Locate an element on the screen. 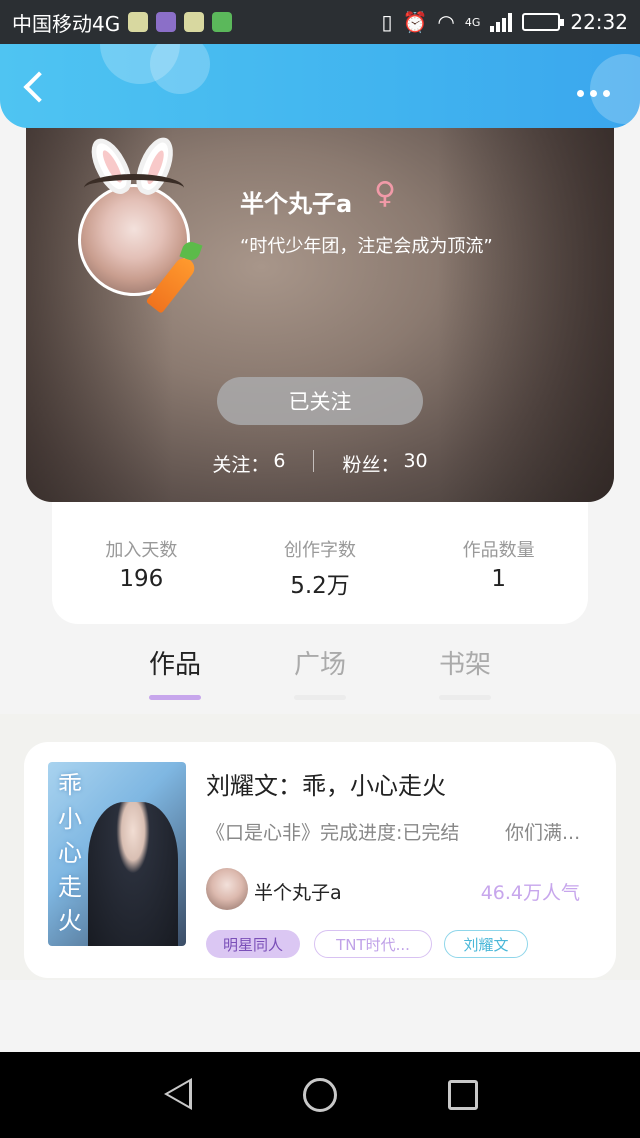 The image size is (640, 1138). divider is located at coordinates (314, 461).